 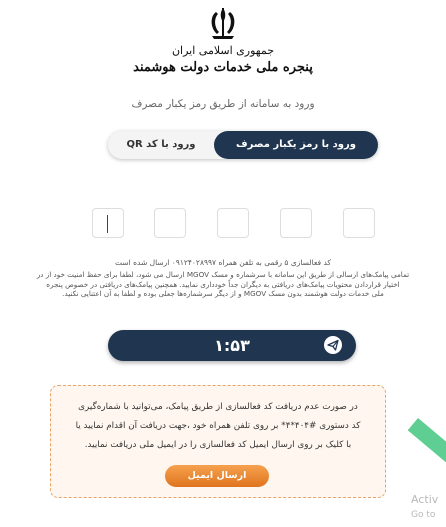 I want to click on paper-plane-icon, so click(x=333, y=345).